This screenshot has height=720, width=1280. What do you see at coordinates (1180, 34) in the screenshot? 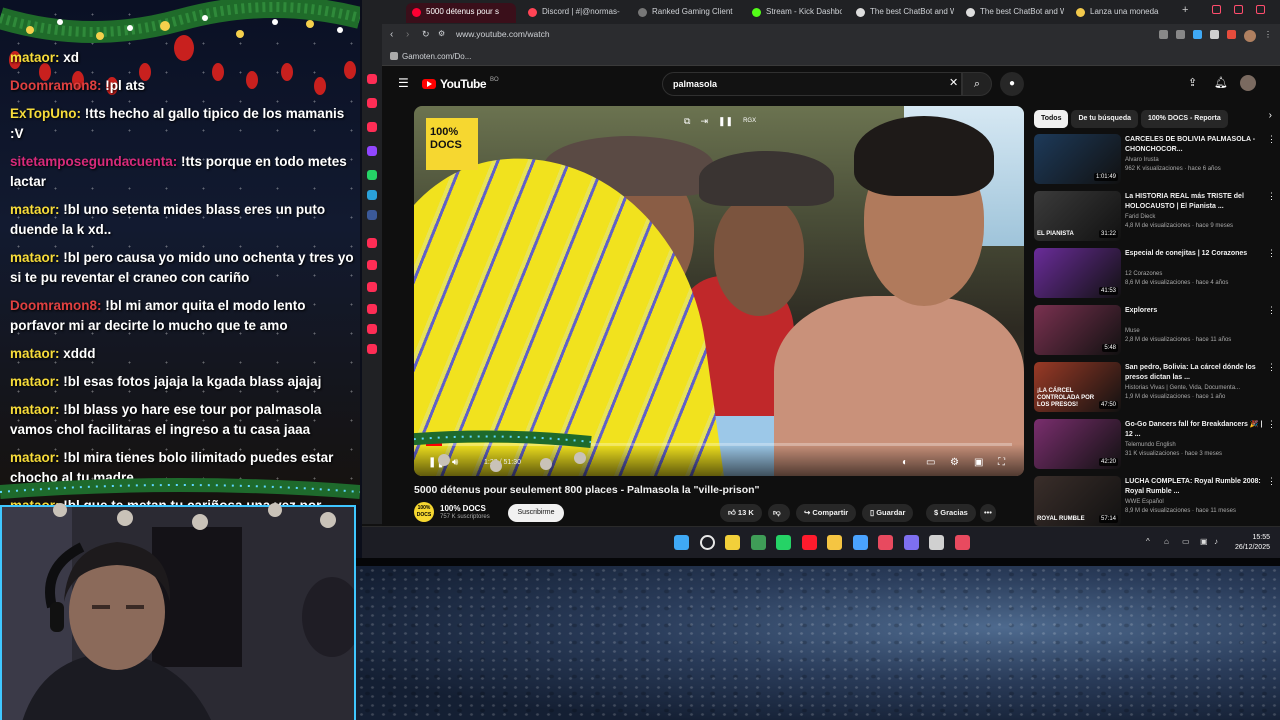
I see `bookmark-star-icon` at bounding box center [1180, 34].